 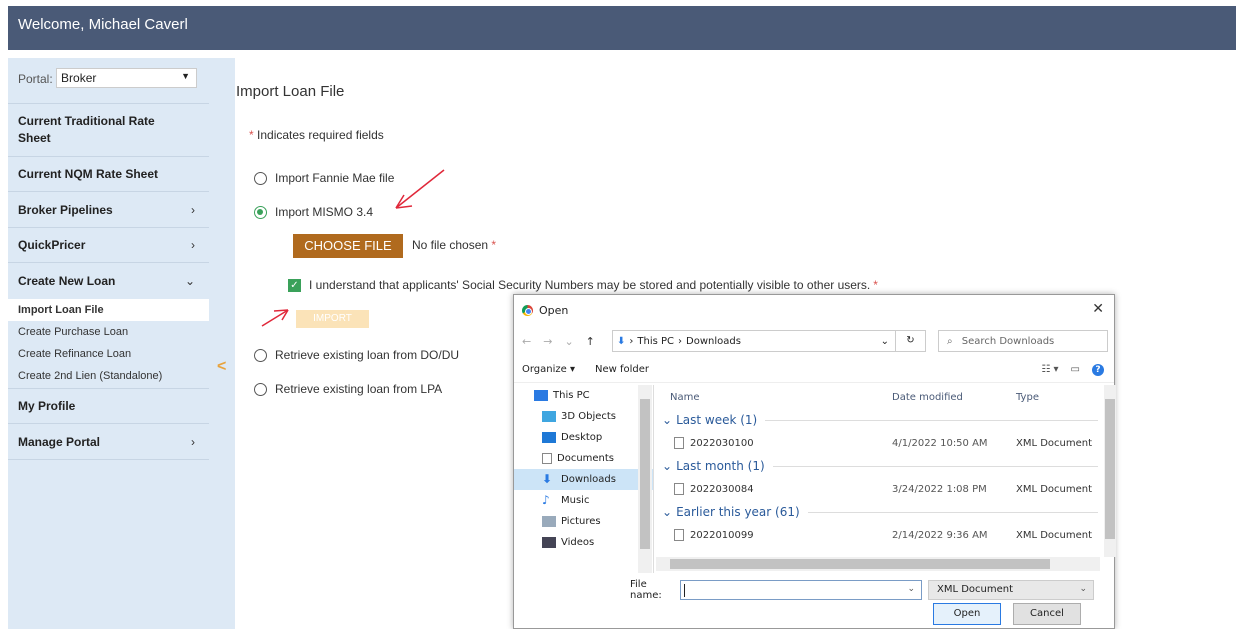 I want to click on tree-scrollbar, so click(x=645, y=479).